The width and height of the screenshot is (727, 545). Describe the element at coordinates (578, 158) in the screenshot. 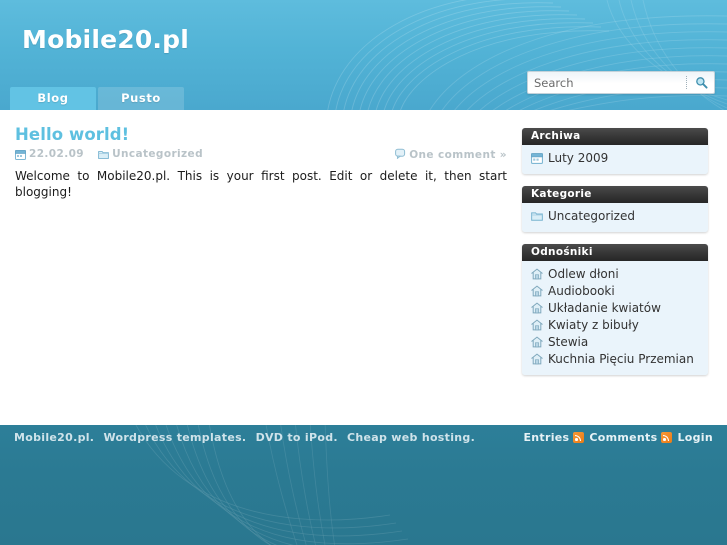

I see `list-item-label: Luty 2009` at that location.